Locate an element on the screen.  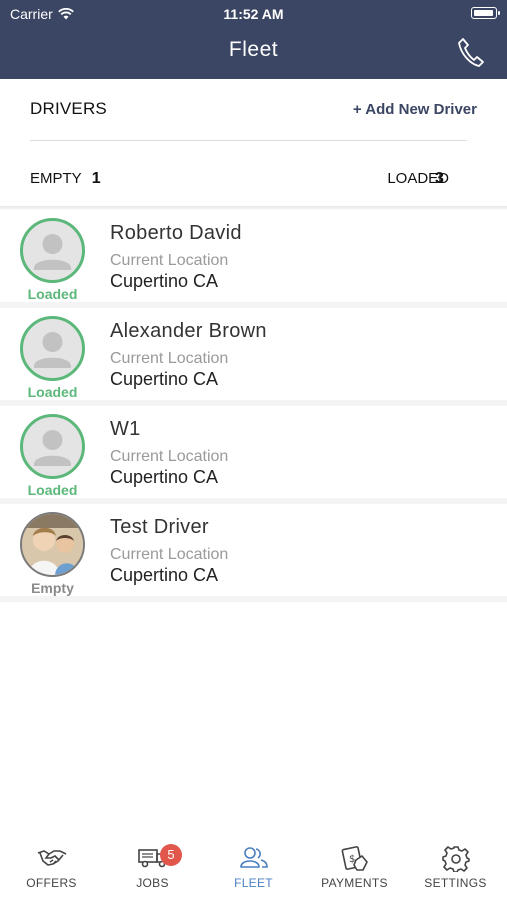
add-new-driver-link: + Add New Driver is located at coordinates (415, 109).